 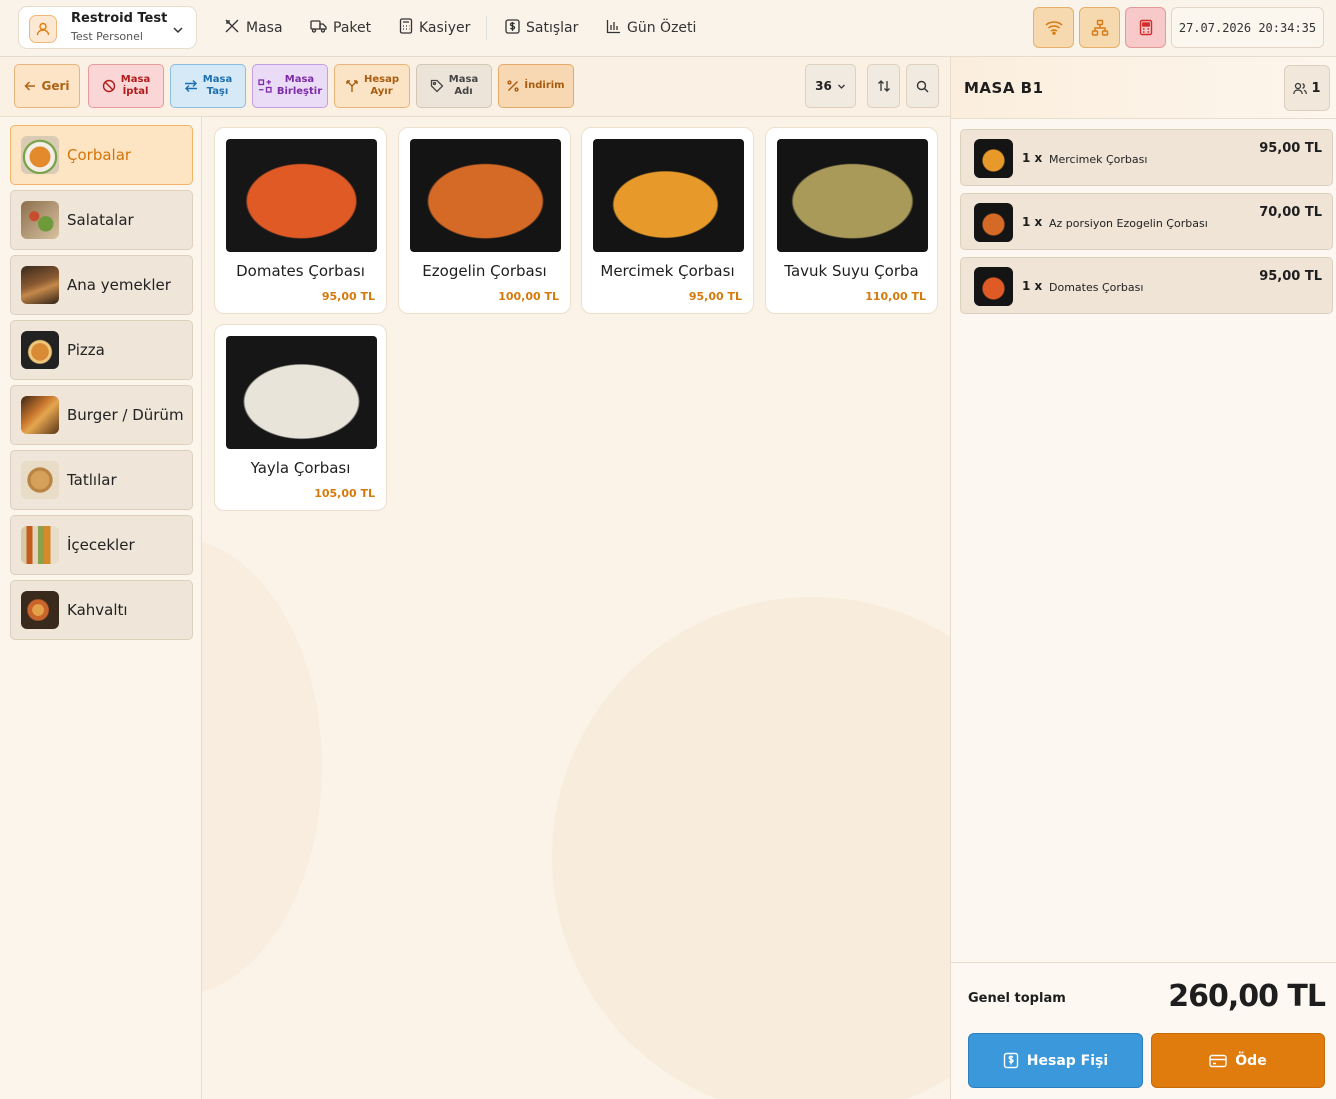 I want to click on category-corbalar: Çorbalar, so click(x=101, y=155).